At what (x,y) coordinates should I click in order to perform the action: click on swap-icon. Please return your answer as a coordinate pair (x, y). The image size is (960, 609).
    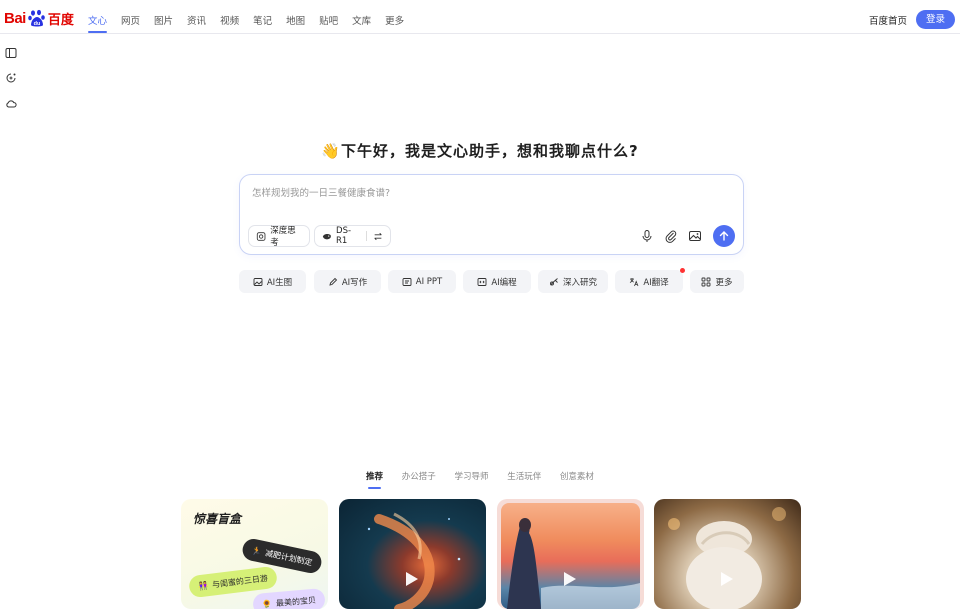
    Looking at the image, I should click on (378, 236).